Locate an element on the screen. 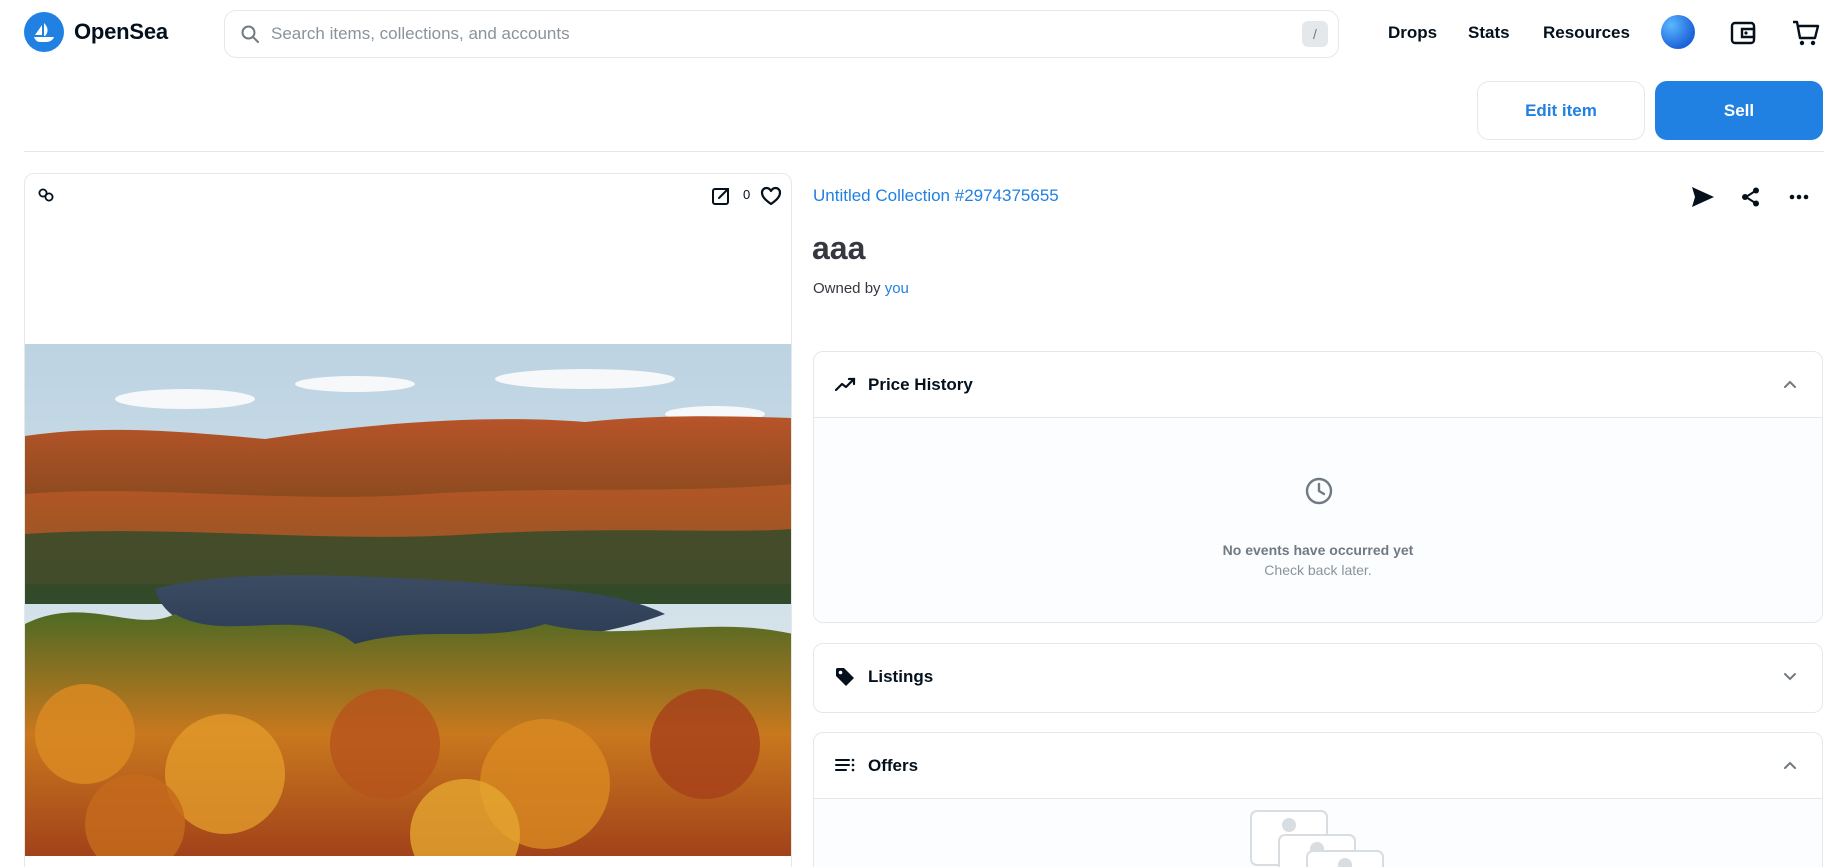 The width and height of the screenshot is (1840, 867). offers-panel: Offers is located at coordinates (1318, 799).